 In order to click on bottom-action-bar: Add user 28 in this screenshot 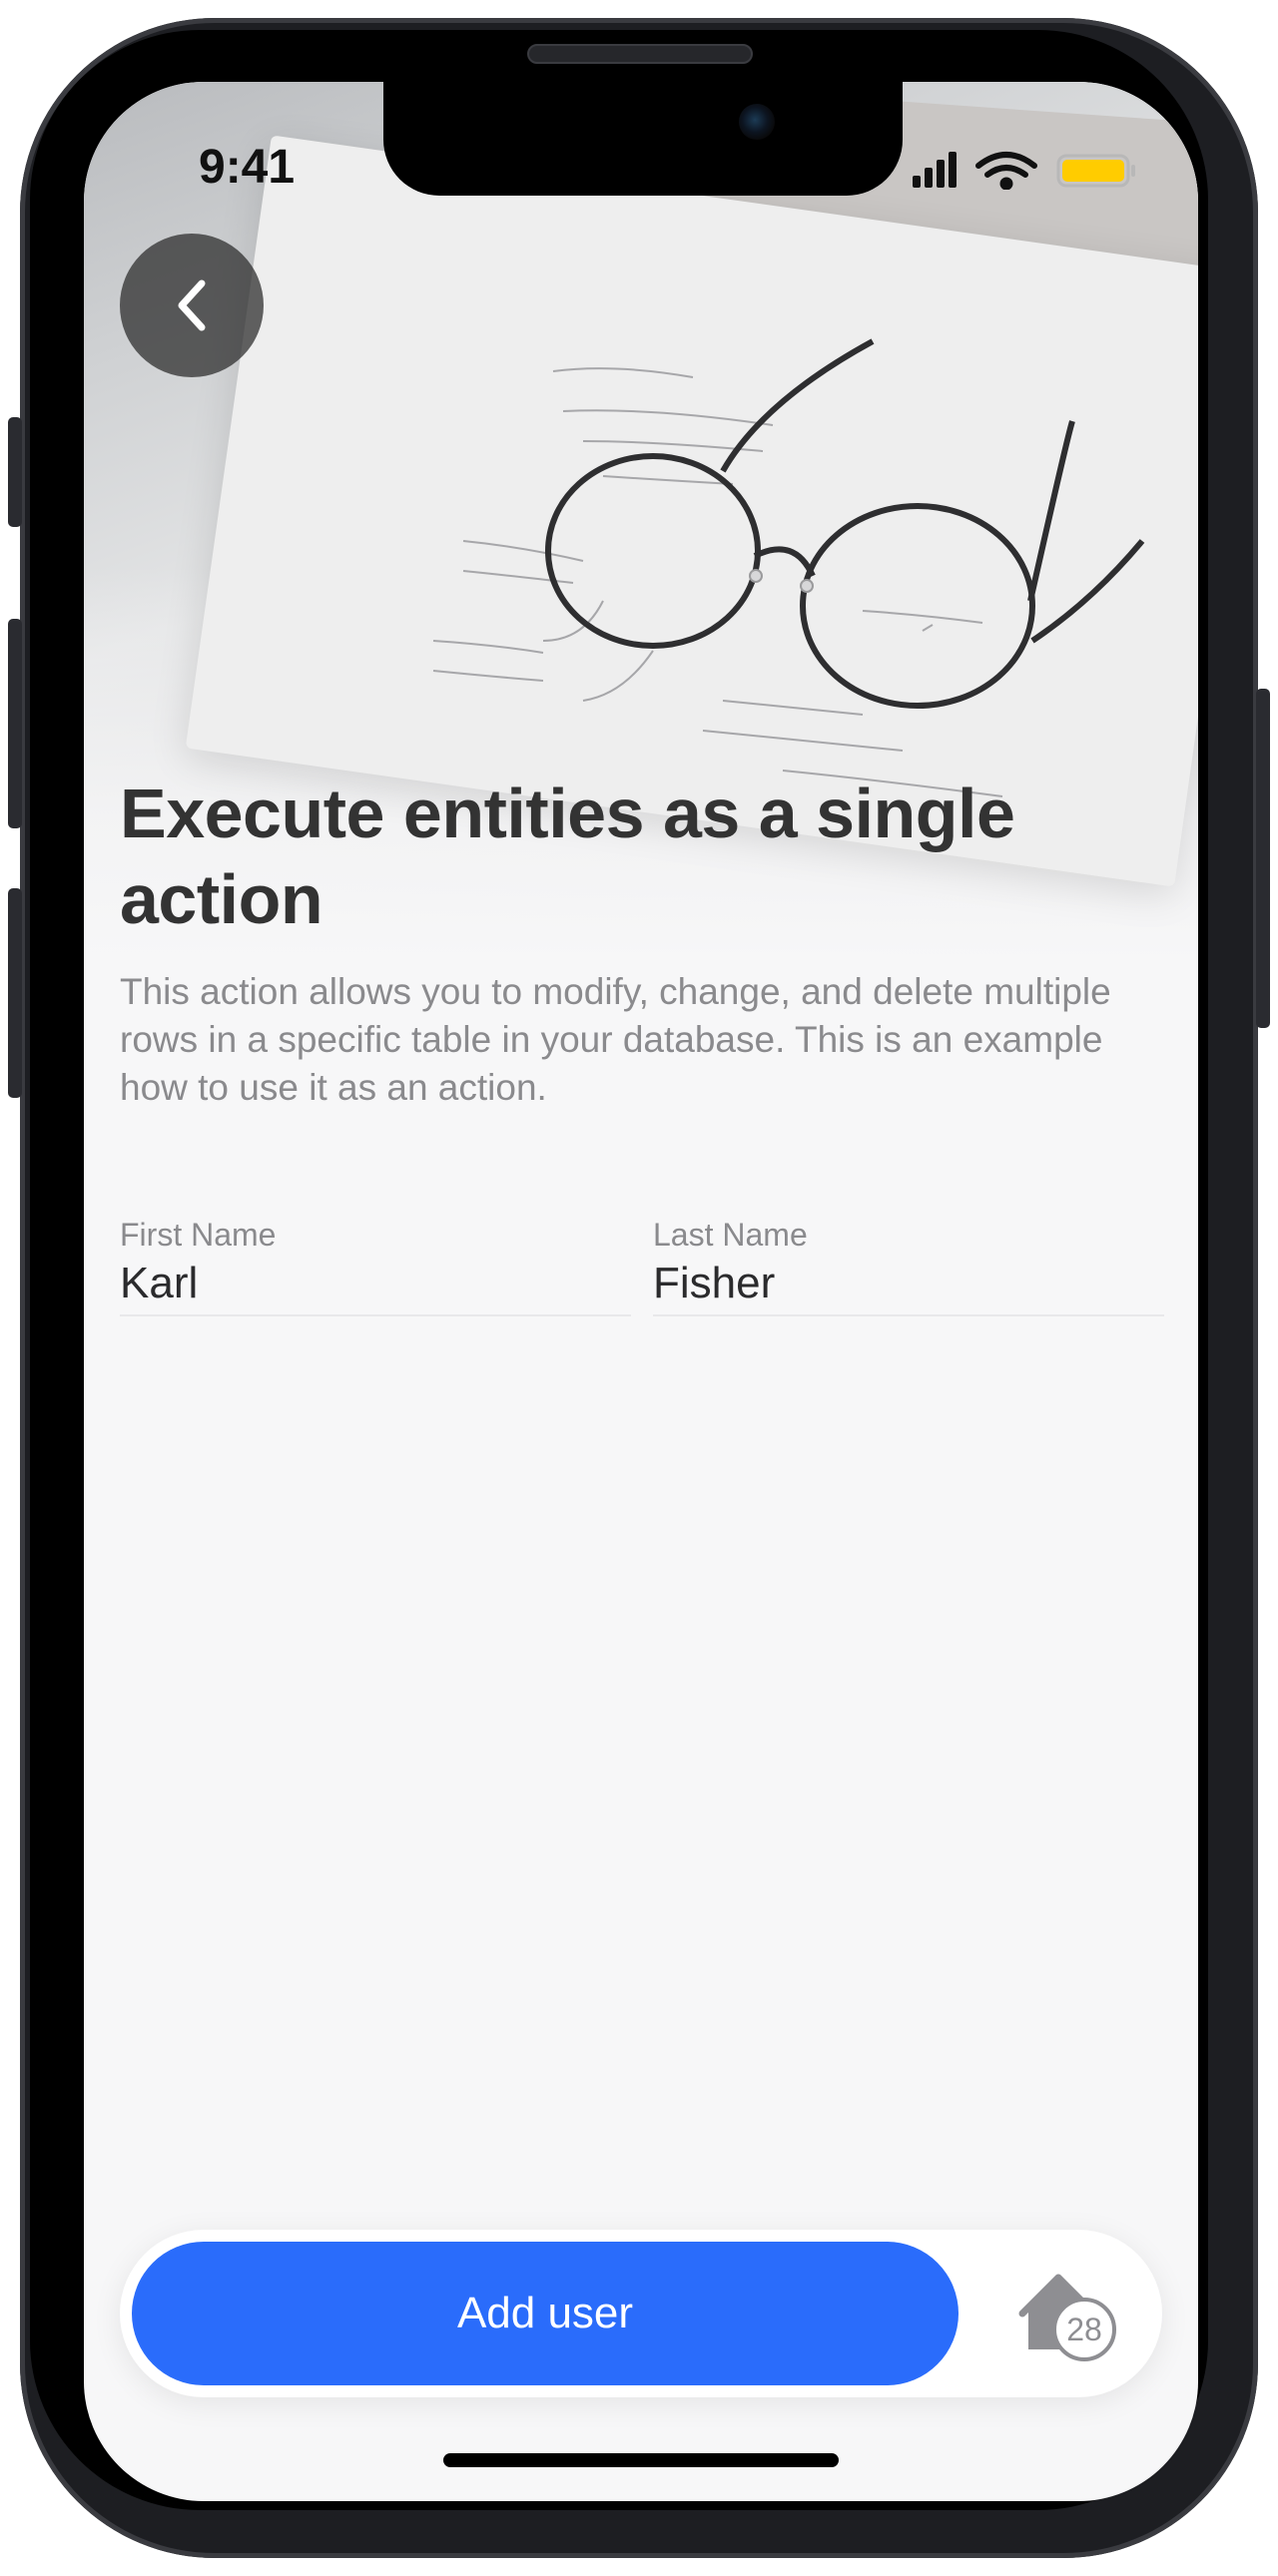, I will do `click(641, 2314)`.